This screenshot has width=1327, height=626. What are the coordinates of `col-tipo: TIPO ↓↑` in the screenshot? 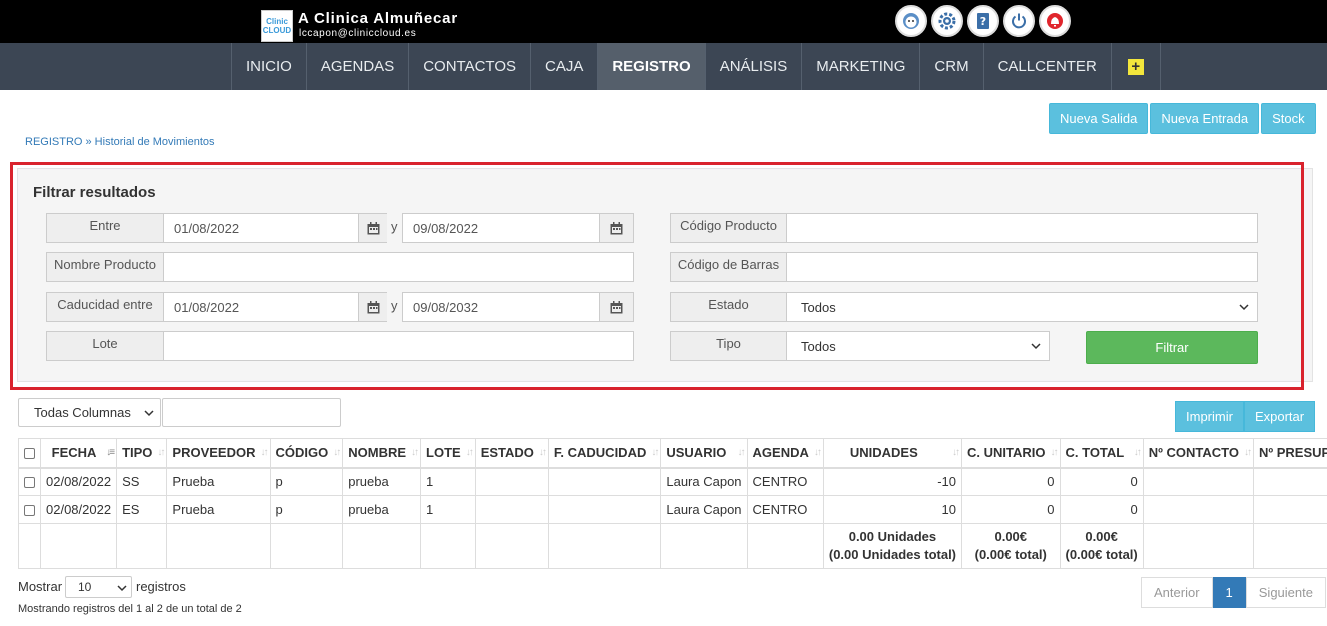 It's located at (142, 453).